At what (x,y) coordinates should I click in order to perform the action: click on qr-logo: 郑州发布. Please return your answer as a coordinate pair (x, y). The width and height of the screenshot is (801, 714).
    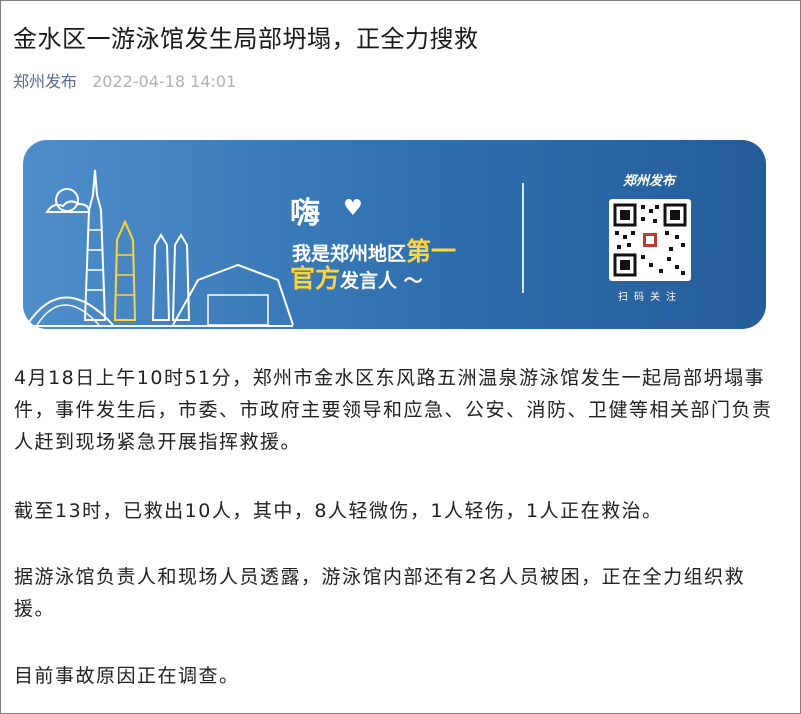
    Looking at the image, I should click on (648, 181).